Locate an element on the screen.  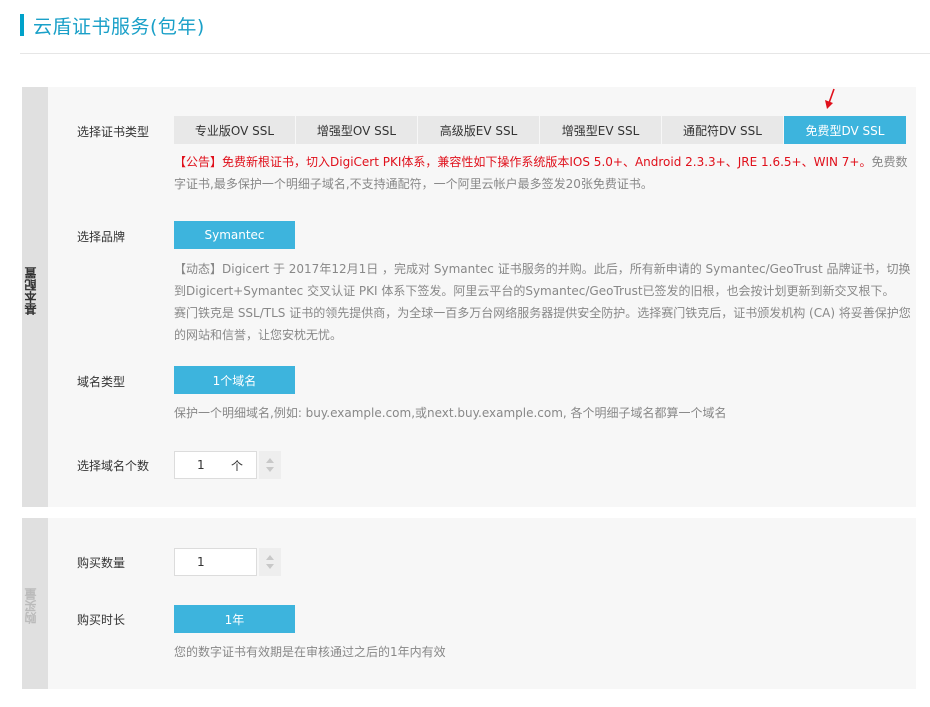
domain-count-stepper: 1 个 is located at coordinates (227, 465).